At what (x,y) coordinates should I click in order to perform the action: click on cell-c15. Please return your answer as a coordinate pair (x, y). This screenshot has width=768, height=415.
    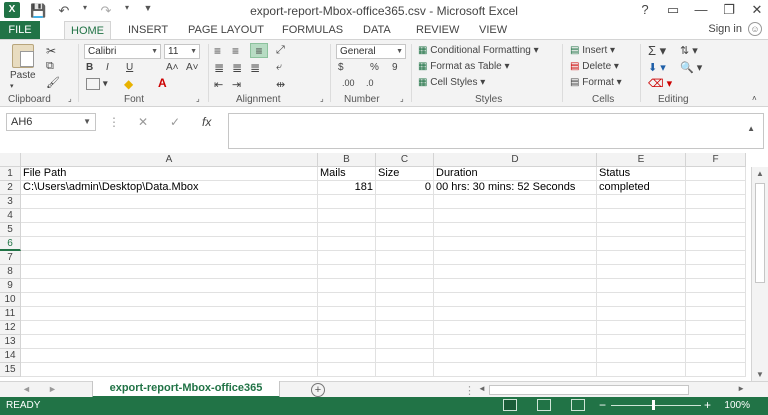
    Looking at the image, I should click on (405, 370).